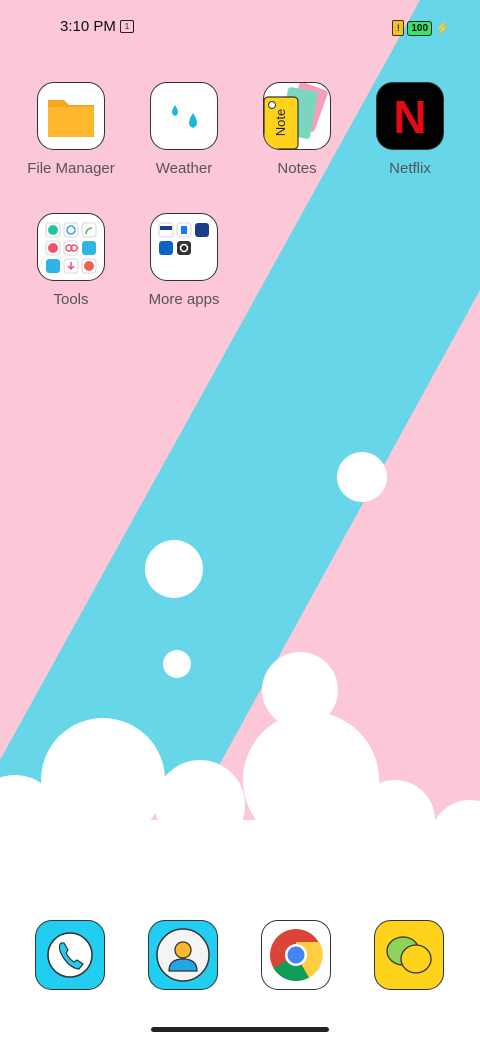 Image resolution: width=480 pixels, height=1040 pixels. Describe the element at coordinates (297, 168) in the screenshot. I see `app-label: Notes` at that location.